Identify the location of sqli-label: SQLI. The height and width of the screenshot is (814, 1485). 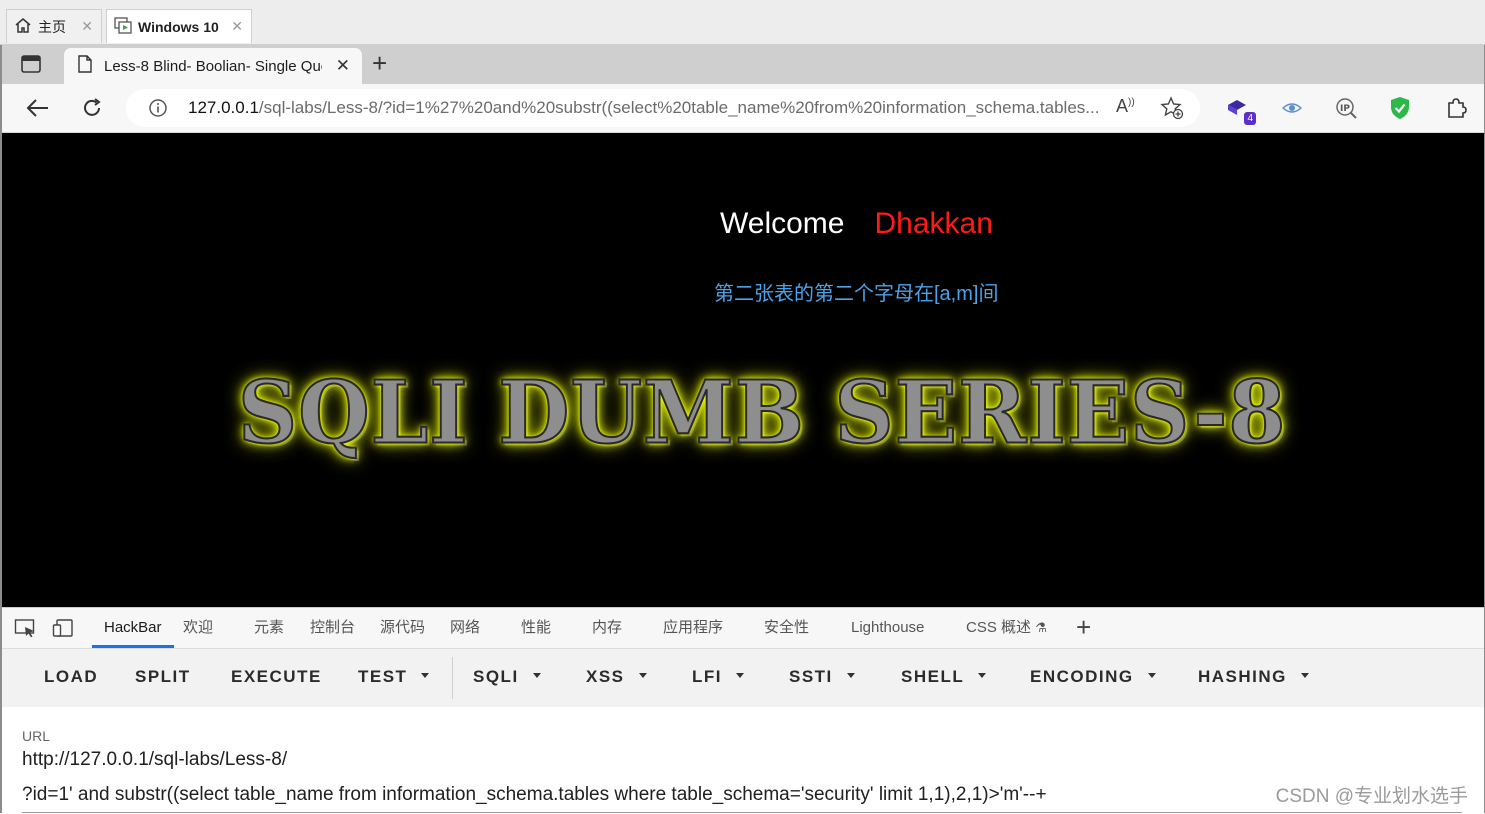
(496, 676).